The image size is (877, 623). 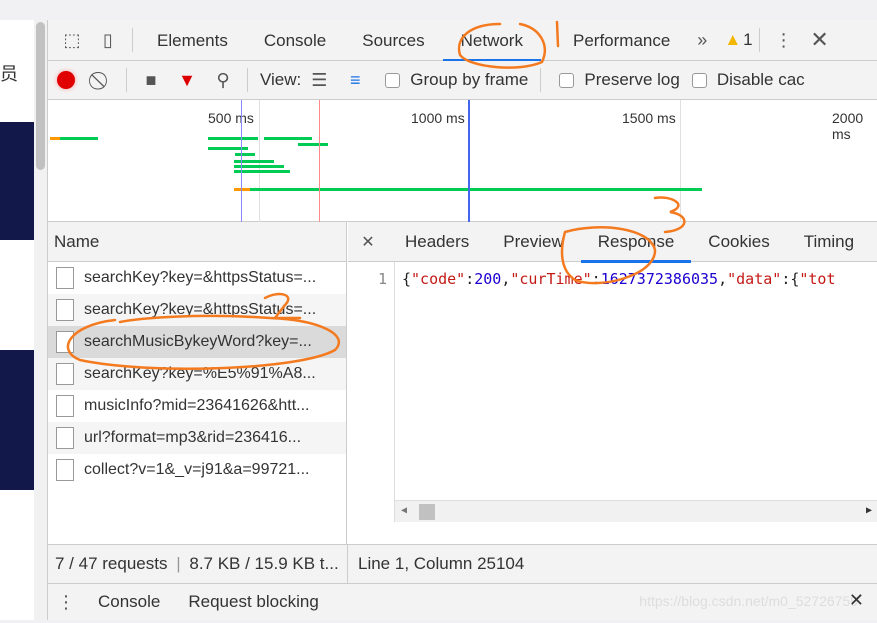 What do you see at coordinates (407, 279) in the screenshot?
I see `json-token: {` at bounding box center [407, 279].